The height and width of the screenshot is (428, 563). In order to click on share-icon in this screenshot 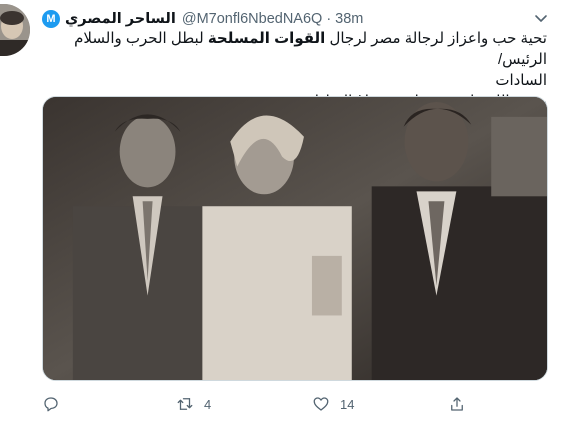, I will do `click(457, 404)`.